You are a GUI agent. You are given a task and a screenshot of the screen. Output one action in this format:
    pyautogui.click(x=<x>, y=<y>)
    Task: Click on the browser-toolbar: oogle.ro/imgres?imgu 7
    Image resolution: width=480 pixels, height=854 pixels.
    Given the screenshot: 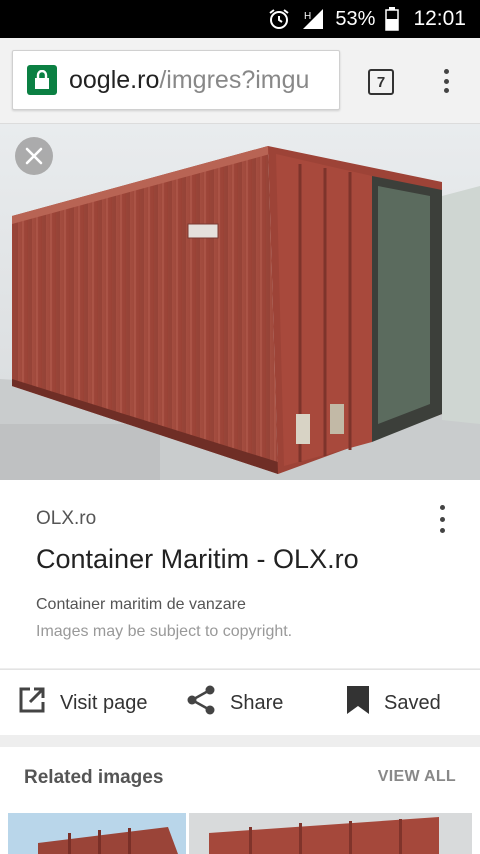 What is the action you would take?
    pyautogui.click(x=240, y=81)
    